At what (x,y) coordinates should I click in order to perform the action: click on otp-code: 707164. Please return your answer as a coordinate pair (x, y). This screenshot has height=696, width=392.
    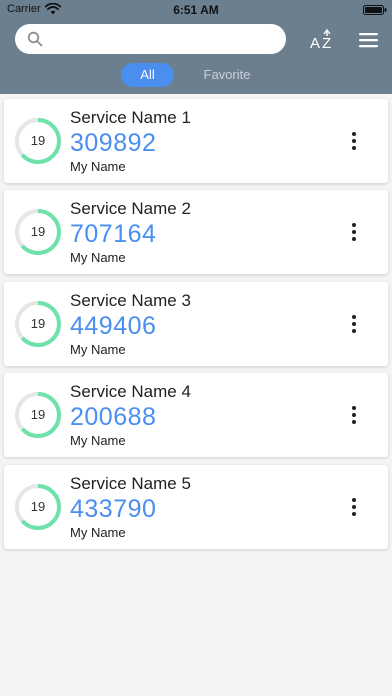
    Looking at the image, I should click on (113, 234).